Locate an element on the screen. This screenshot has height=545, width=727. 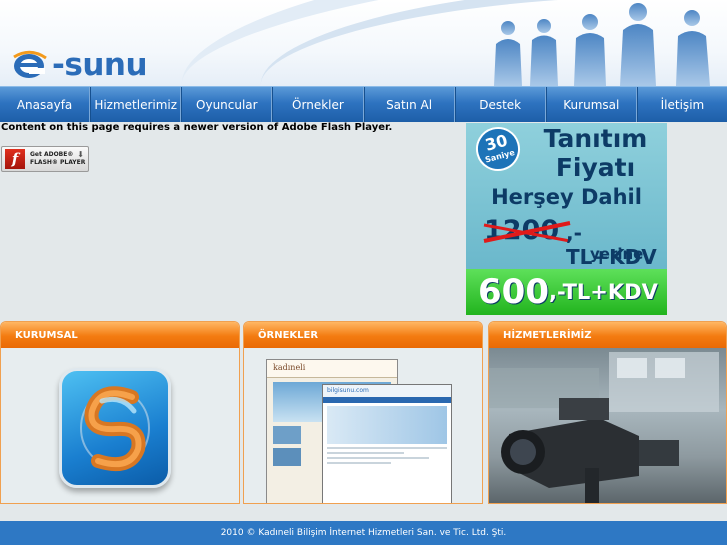
banner-title-line2: Fiyatı is located at coordinates (595, 167).